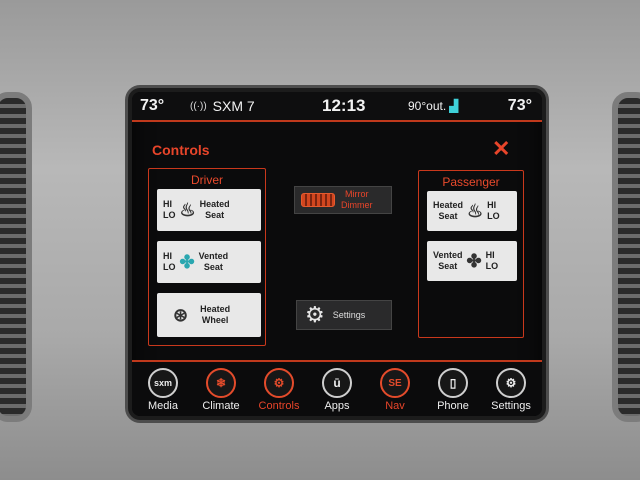 The image size is (640, 480). I want to click on signal-icon: ((·)), so click(198, 106).